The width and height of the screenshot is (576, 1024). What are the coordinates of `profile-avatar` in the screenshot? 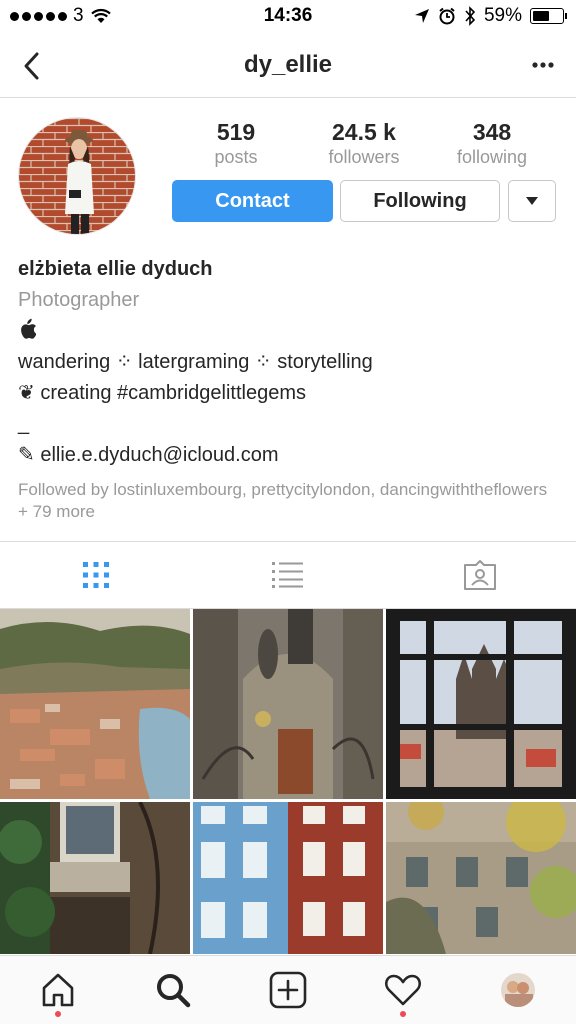 It's located at (77, 176).